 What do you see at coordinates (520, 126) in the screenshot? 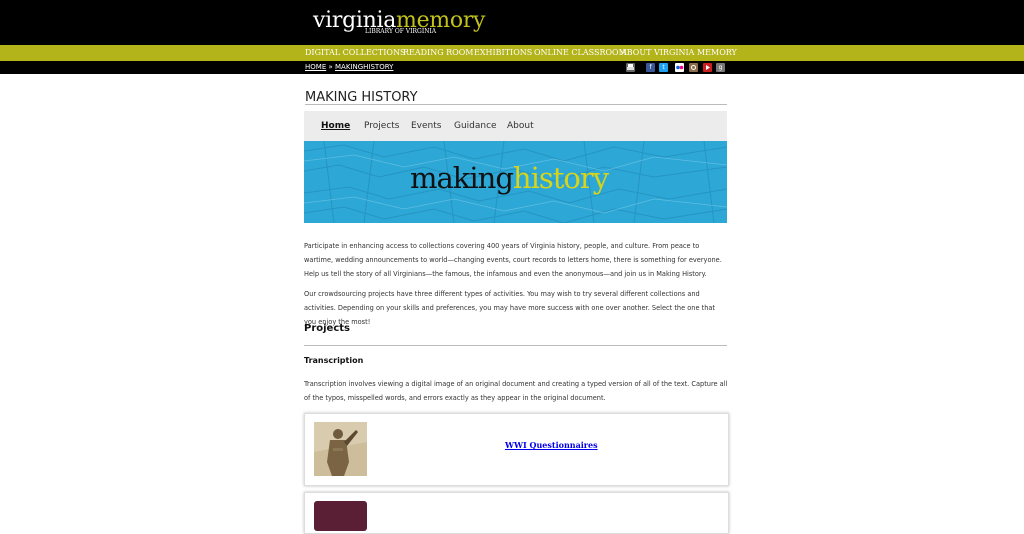
I see `menu-item-about: About` at bounding box center [520, 126].